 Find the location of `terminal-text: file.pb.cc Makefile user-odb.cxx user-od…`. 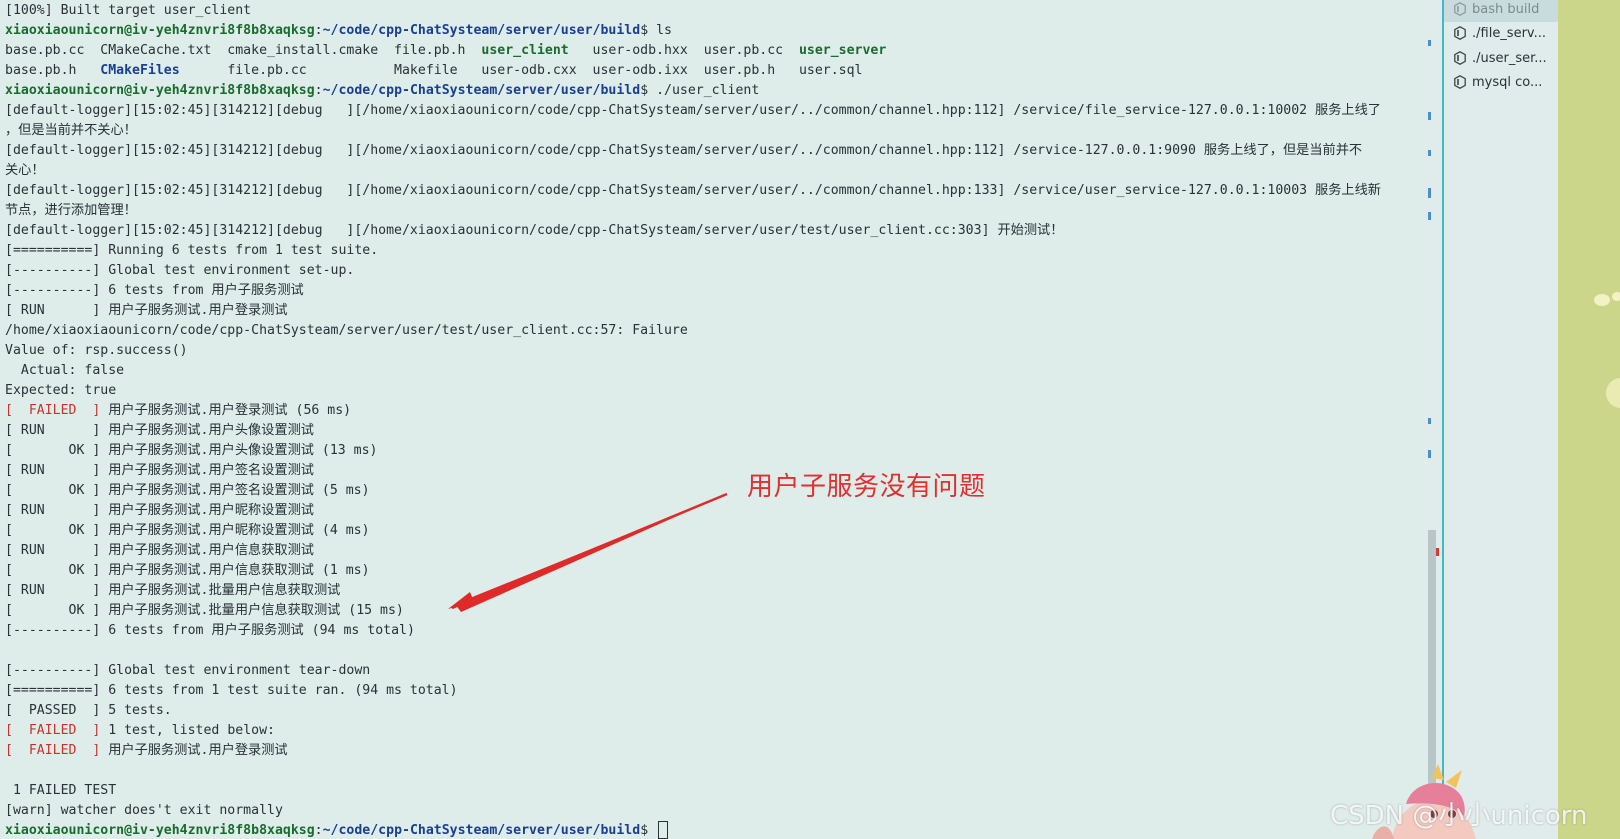

terminal-text: file.pb.cc Makefile user-odb.cxx user-od… is located at coordinates (521, 70).